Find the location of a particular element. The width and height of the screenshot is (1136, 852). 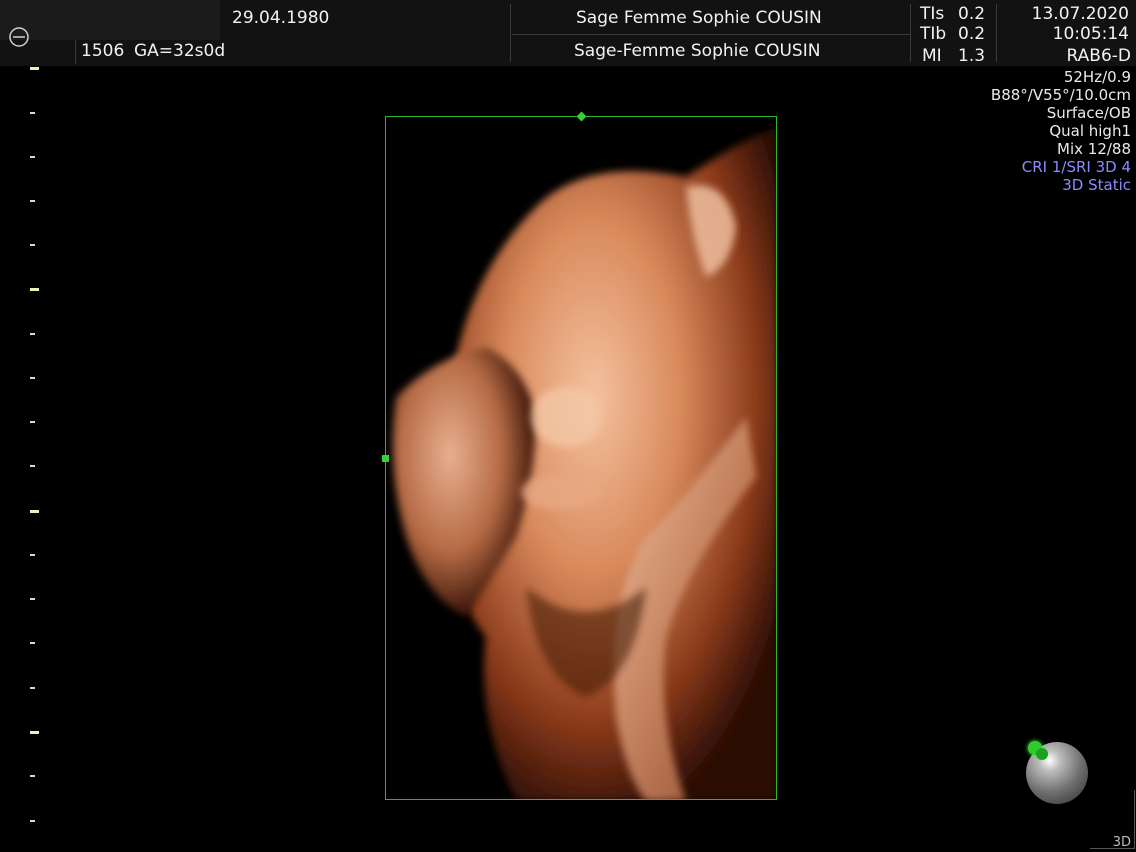

exam-time: 10:05:14 is located at coordinates (1090, 34).